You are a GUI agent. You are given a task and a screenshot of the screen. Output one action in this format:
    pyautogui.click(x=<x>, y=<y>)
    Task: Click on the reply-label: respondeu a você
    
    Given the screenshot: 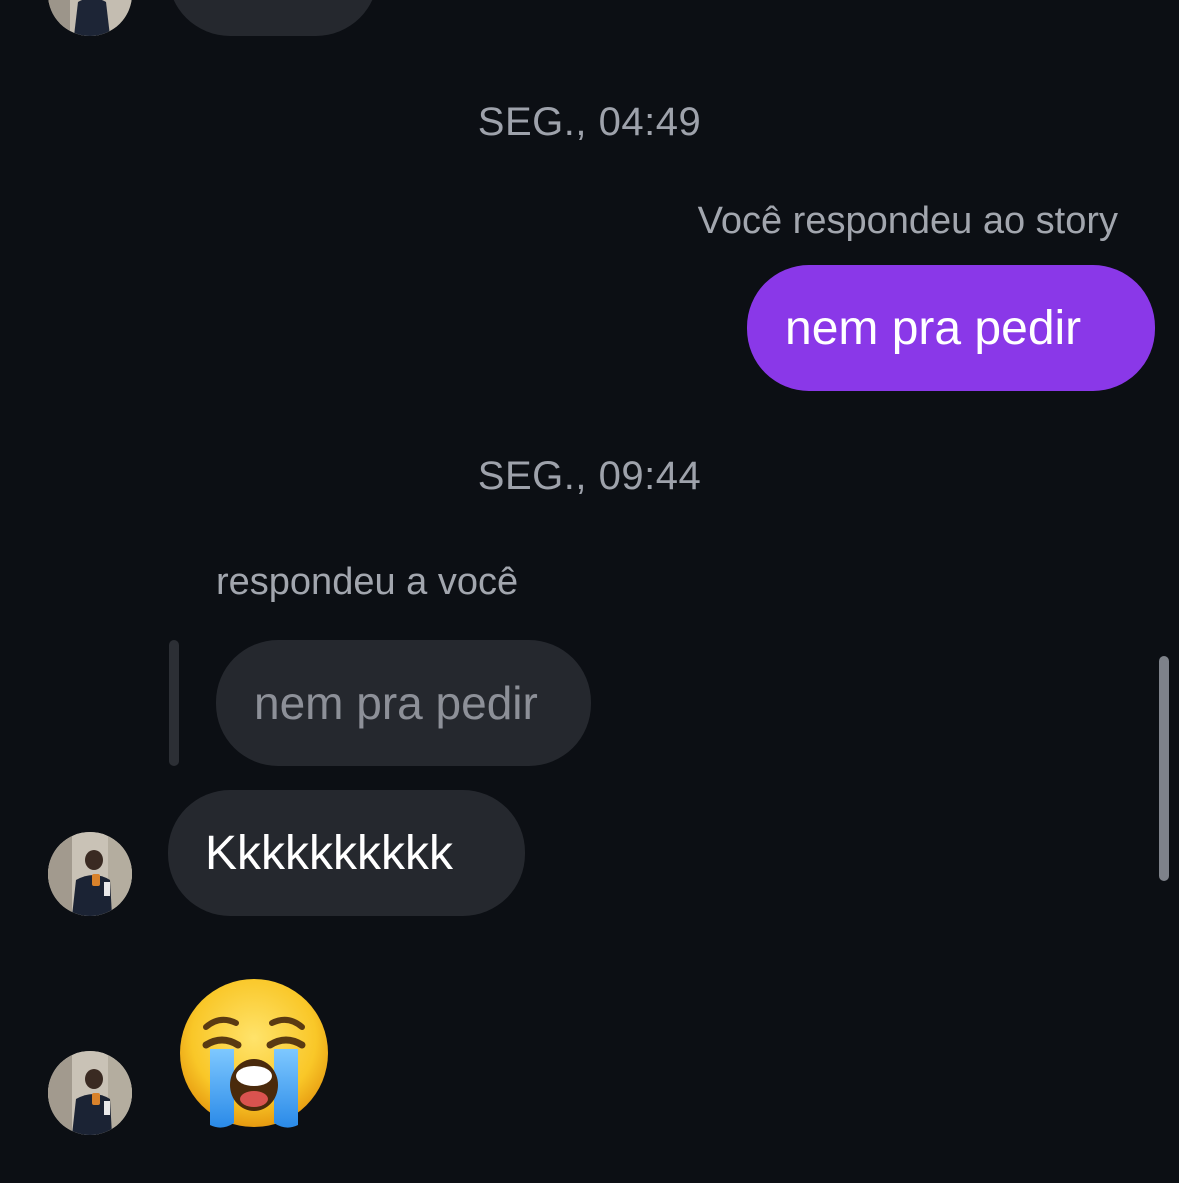 What is the action you would take?
    pyautogui.click(x=367, y=582)
    